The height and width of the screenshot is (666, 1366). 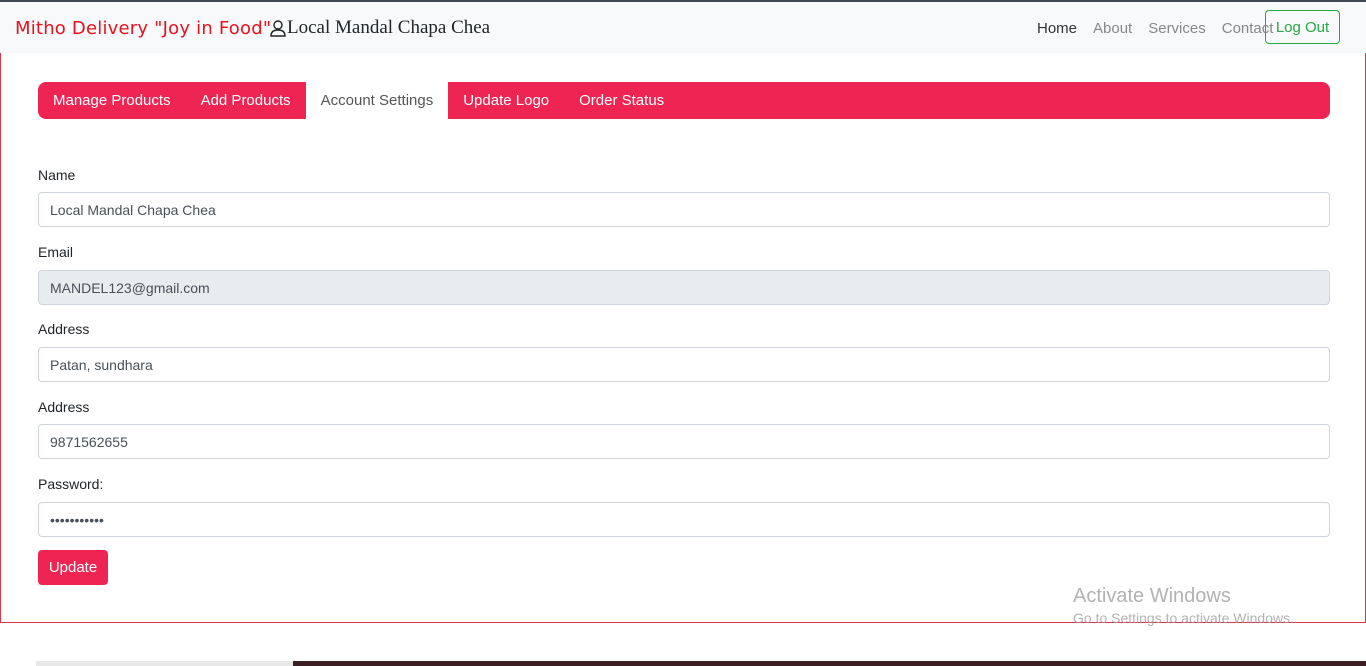 I want to click on phone-label: Address, so click(x=64, y=407).